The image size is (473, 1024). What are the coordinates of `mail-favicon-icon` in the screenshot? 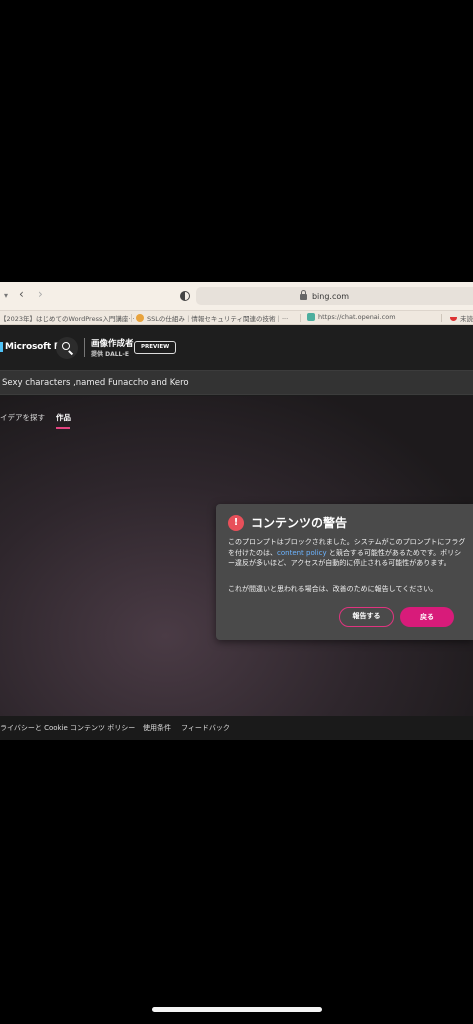 It's located at (453, 319).